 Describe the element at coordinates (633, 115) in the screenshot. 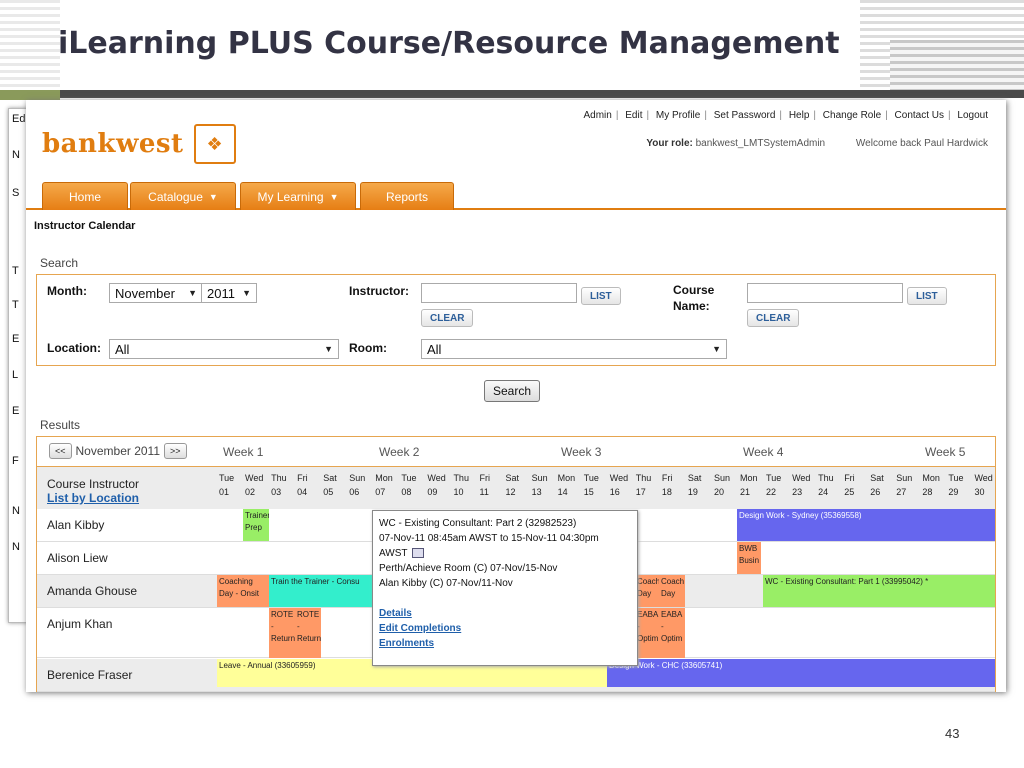

I see `edit-link: Edit` at that location.